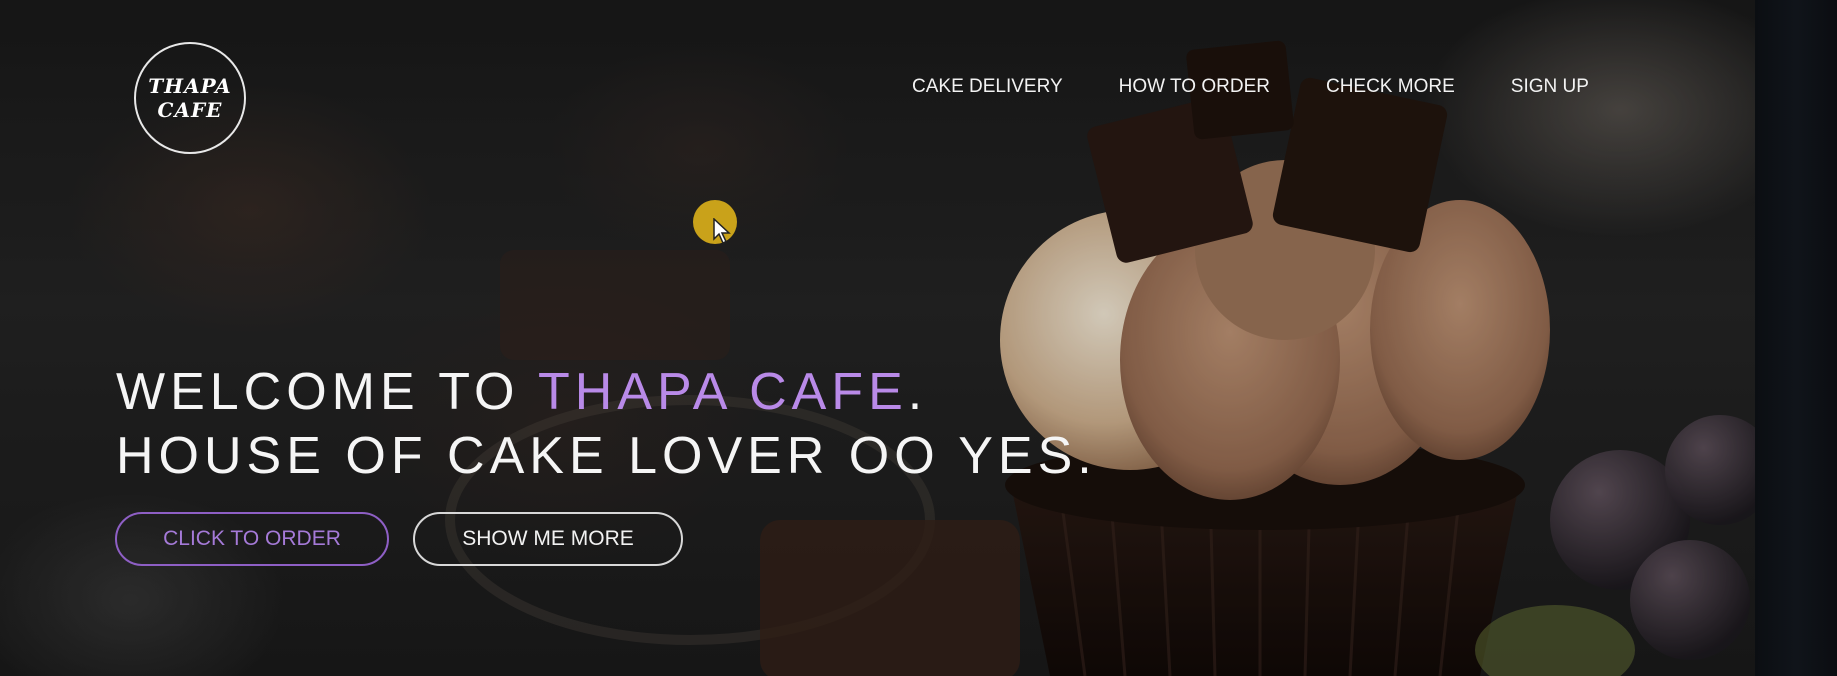  I want to click on mouse-cursor-highlight, so click(715, 222).